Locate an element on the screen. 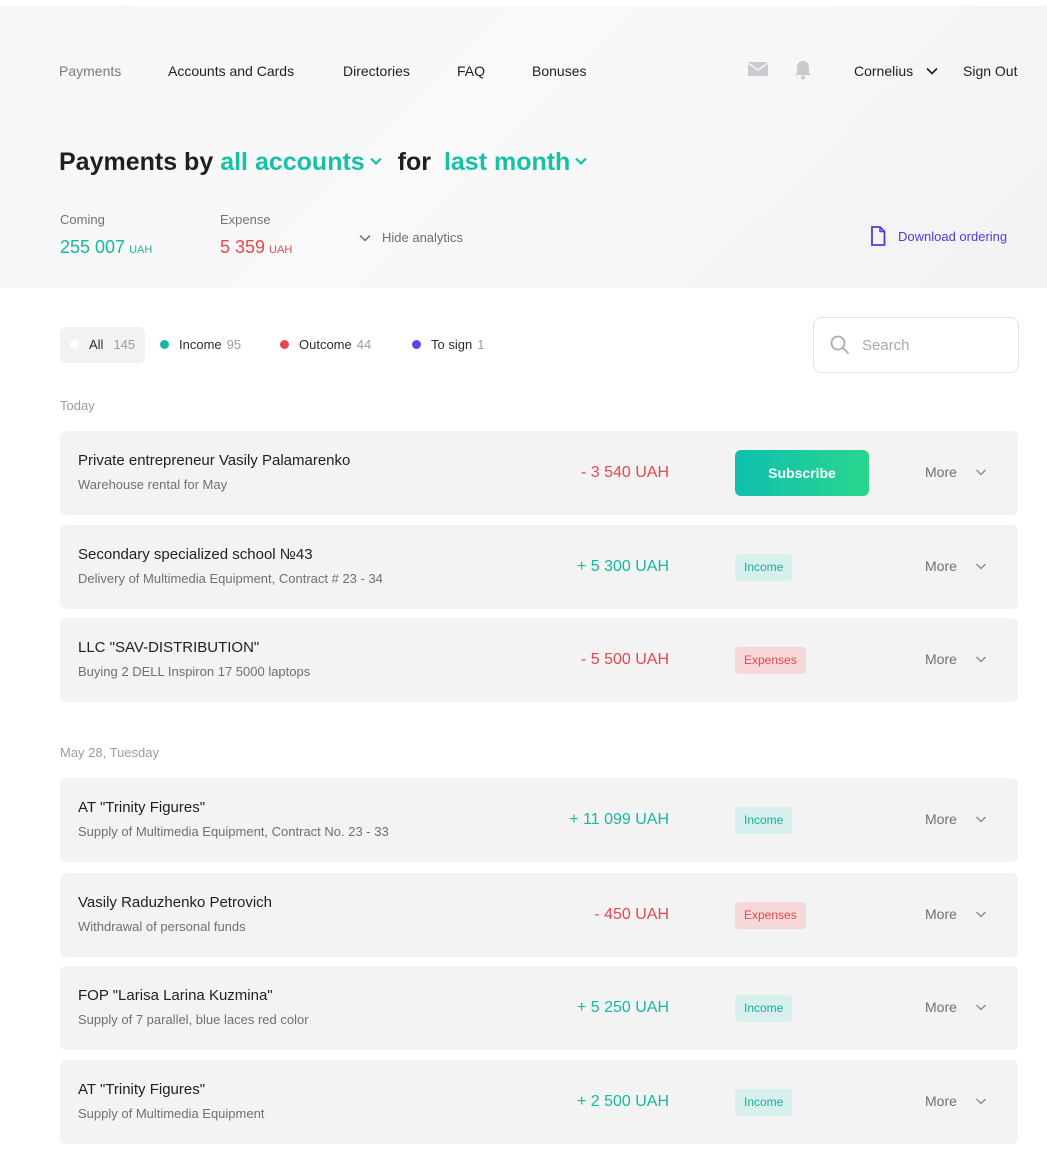 The image size is (1047, 1163). filter-to-sign-label: To sign is located at coordinates (452, 344).